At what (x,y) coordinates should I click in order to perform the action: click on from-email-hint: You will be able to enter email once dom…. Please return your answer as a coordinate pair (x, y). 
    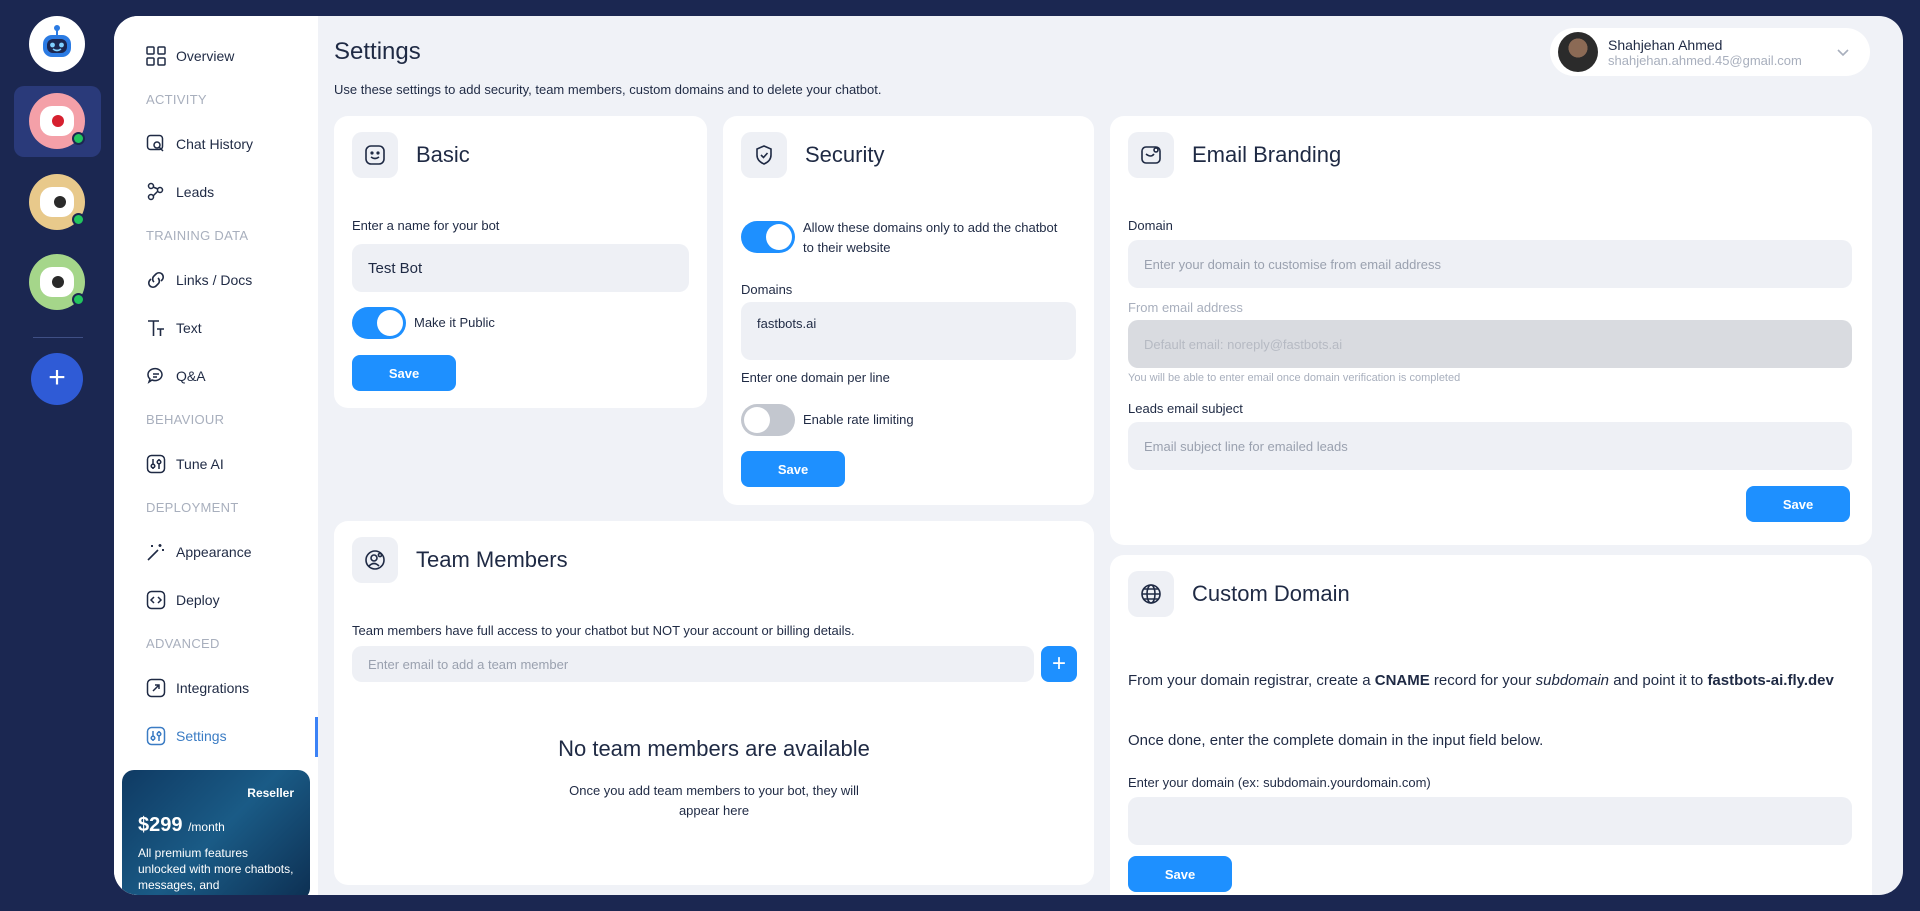
    Looking at the image, I should click on (1294, 378).